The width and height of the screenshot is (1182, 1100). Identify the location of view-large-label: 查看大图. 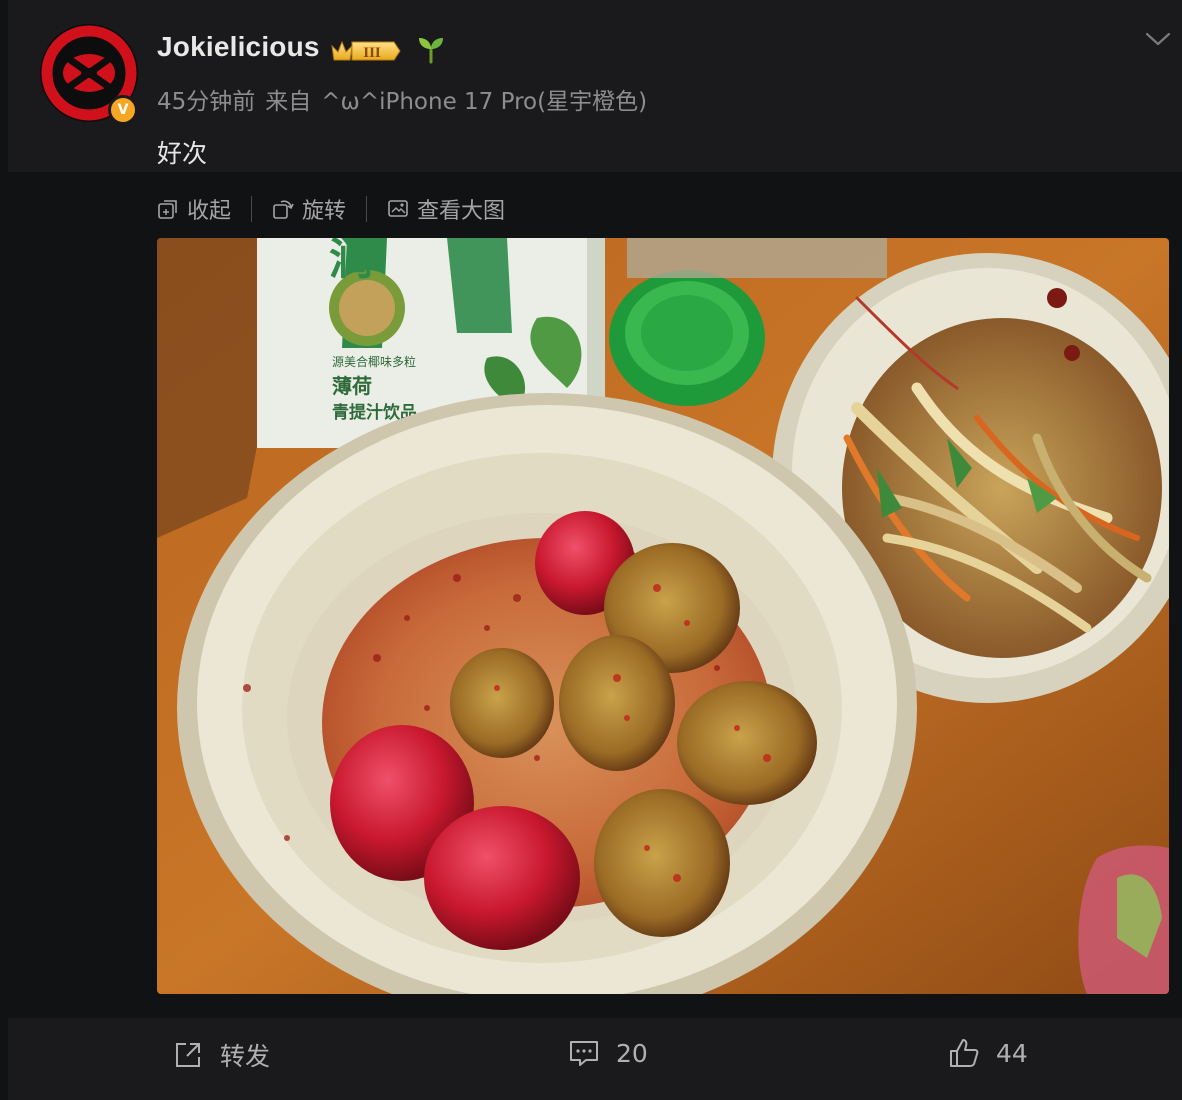
(461, 211).